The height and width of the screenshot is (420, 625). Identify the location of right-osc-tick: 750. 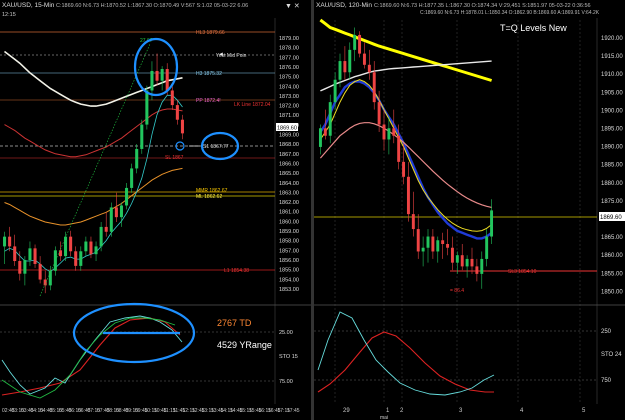
(606, 381).